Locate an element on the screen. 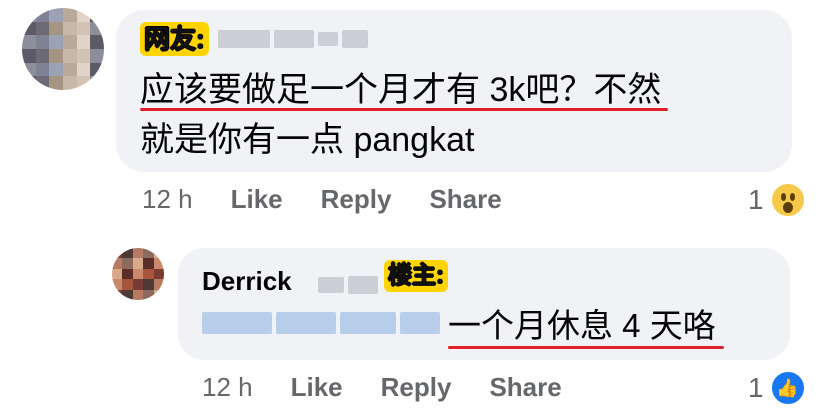  reply-highlight-underline is located at coordinates (586, 347).